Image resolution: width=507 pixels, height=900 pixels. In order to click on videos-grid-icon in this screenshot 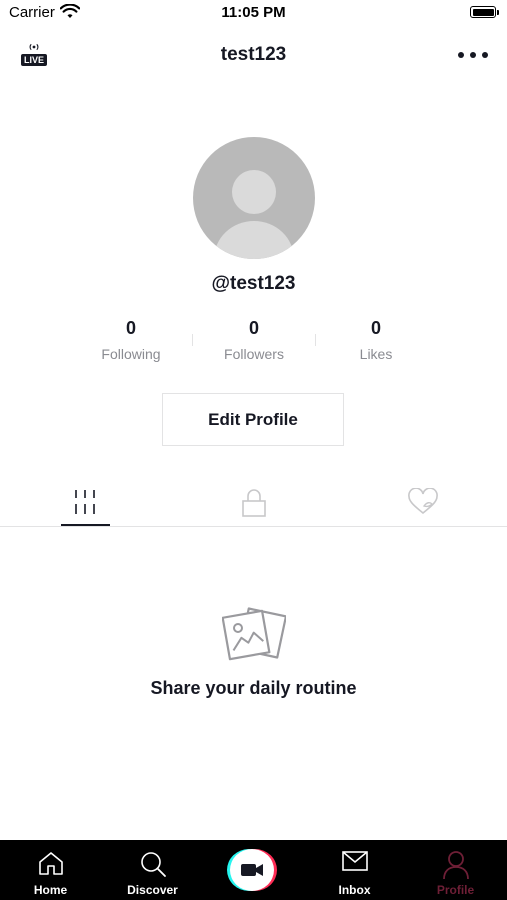, I will do `click(84, 502)`.